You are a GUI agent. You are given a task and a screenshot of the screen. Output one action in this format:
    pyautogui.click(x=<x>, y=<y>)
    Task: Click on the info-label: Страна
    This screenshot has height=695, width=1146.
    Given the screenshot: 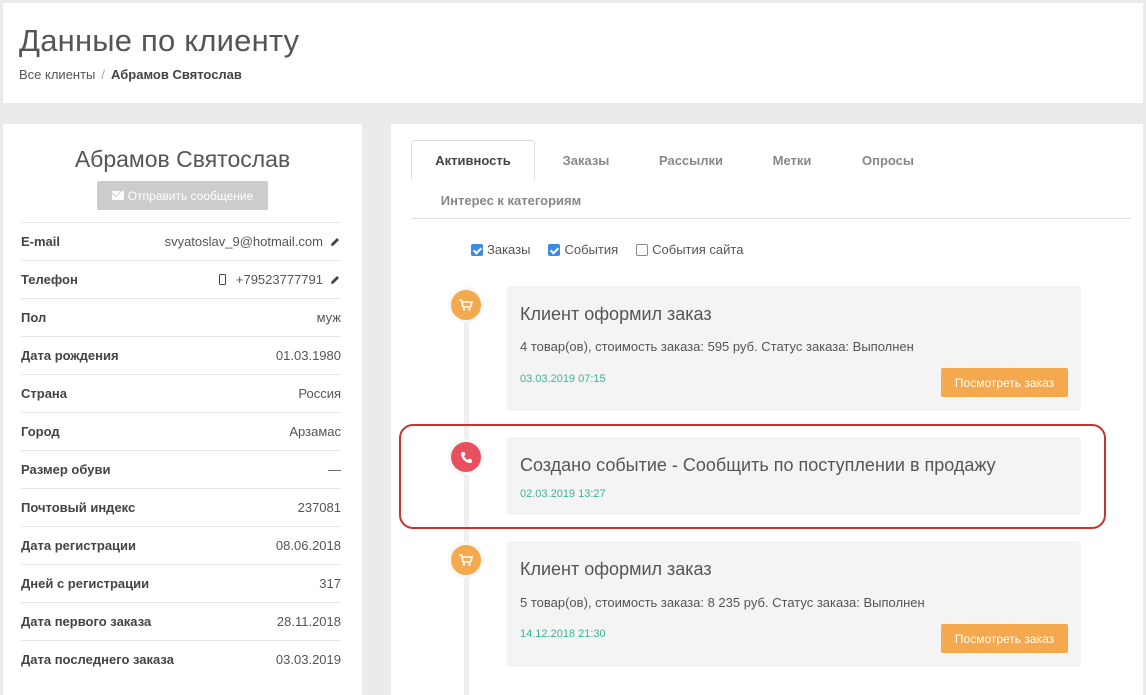 What is the action you would take?
    pyautogui.click(x=44, y=393)
    